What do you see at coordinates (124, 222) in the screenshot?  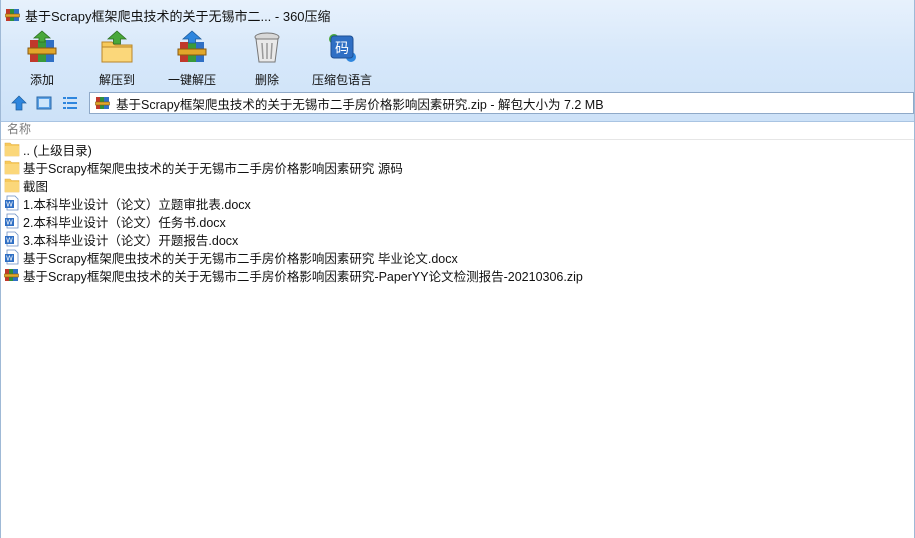 I see `list-item-name: 2.本科毕业设计（论文）任务书.docx` at bounding box center [124, 222].